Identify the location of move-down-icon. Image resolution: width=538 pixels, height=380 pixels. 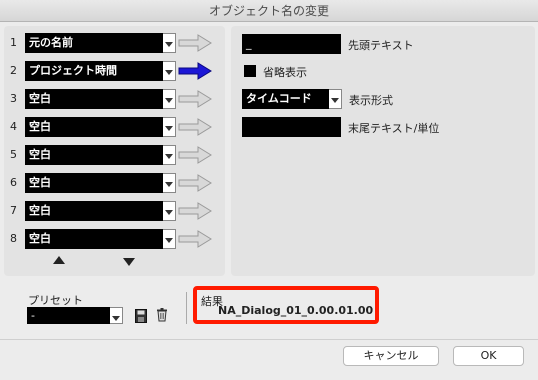
(129, 262).